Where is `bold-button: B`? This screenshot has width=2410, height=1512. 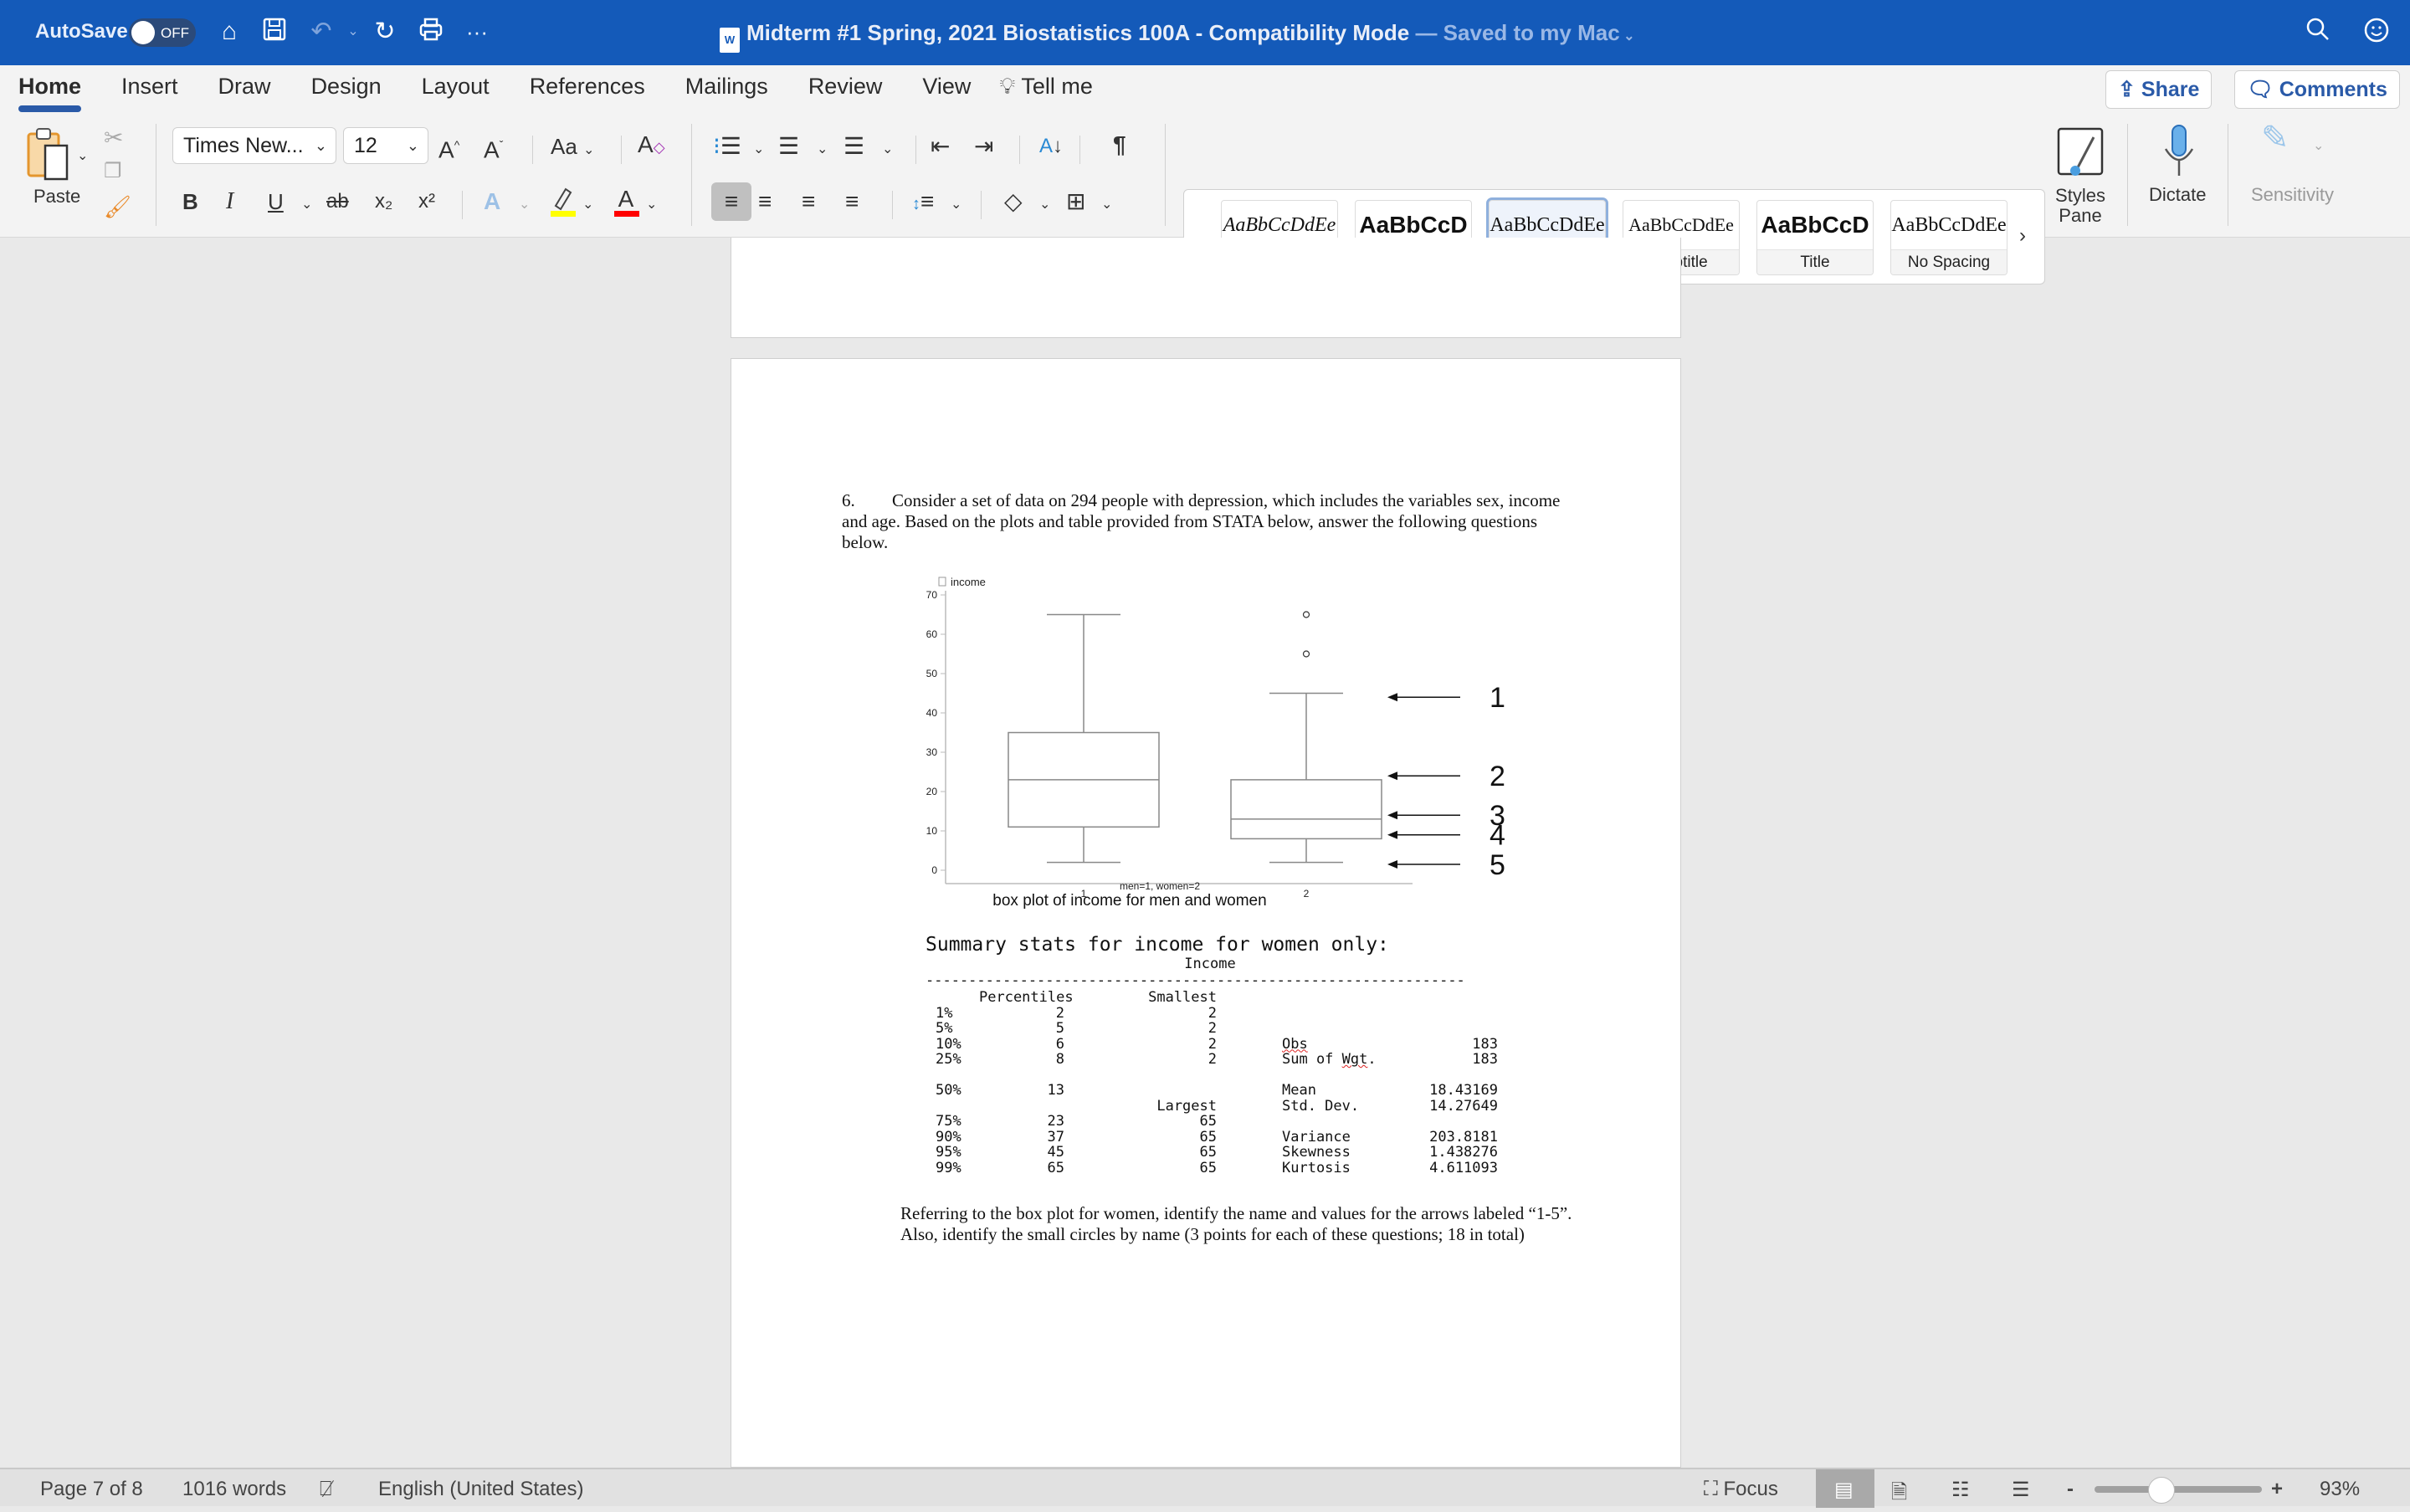
bold-button: B is located at coordinates (190, 201).